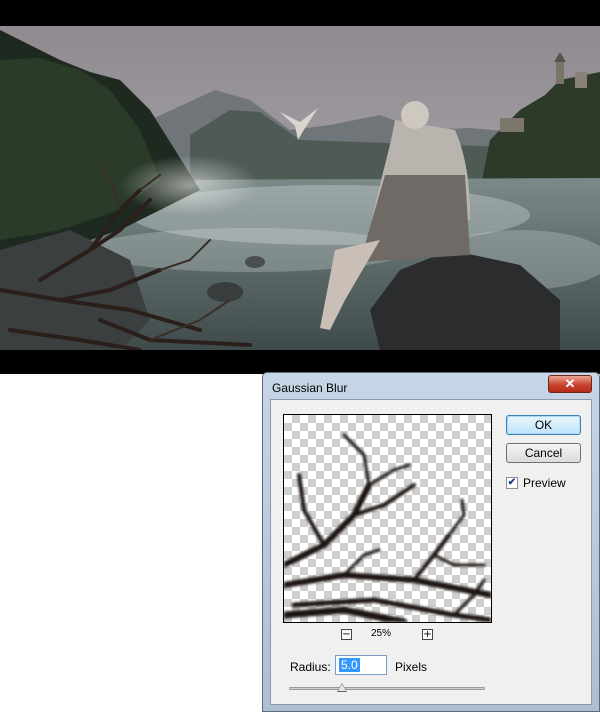 The image size is (600, 712). What do you see at coordinates (544, 483) in the screenshot?
I see `preview-label: Preview` at bounding box center [544, 483].